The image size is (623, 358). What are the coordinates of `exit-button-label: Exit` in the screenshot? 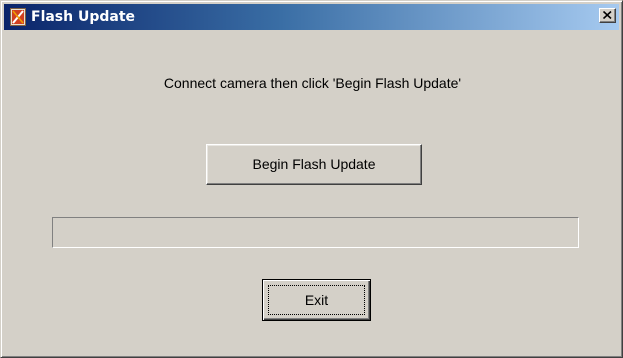 It's located at (316, 300).